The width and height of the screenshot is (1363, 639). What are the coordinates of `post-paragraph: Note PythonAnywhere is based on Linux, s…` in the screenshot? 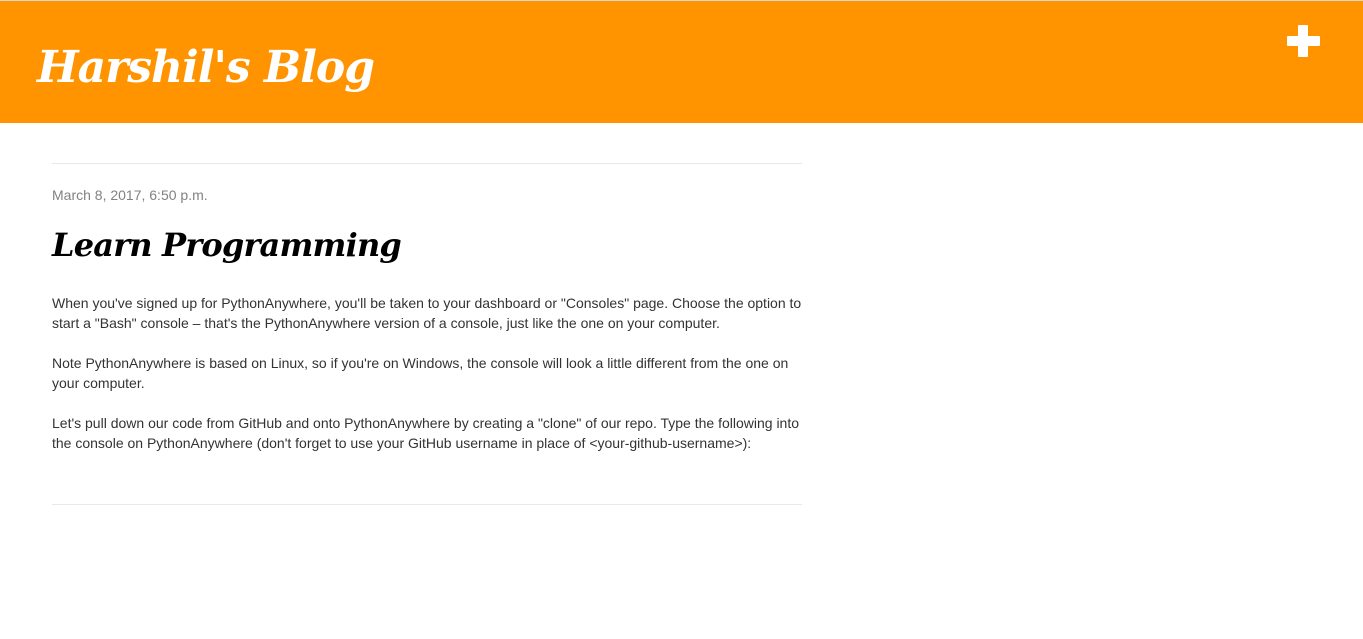 It's located at (420, 373).